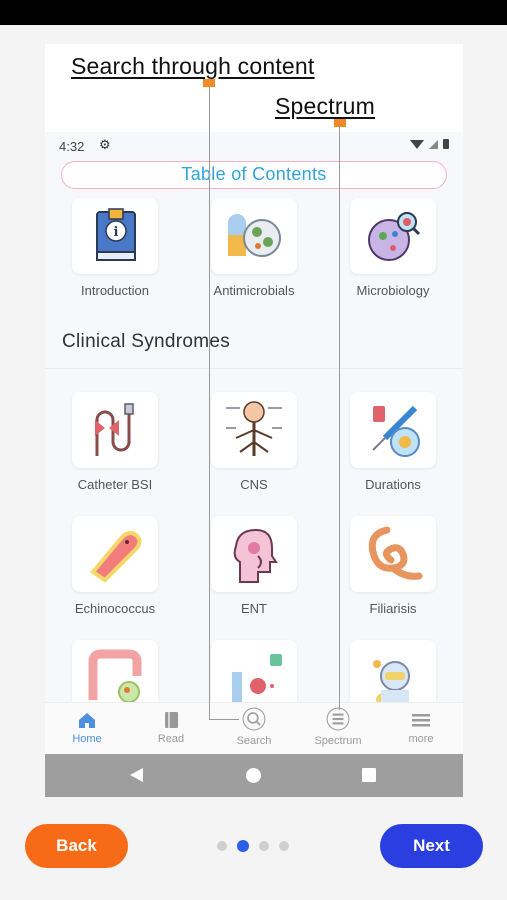  I want to click on next-button: Next, so click(431, 846).